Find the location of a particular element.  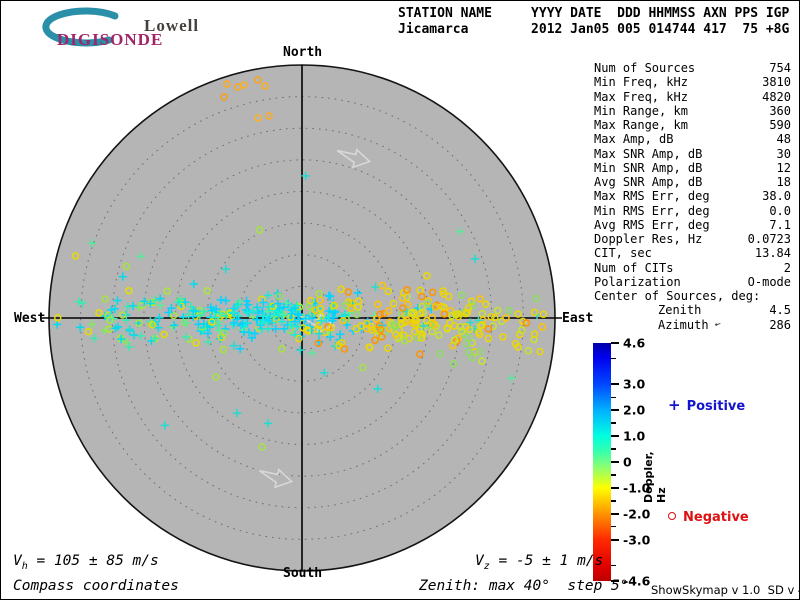

plus-marker-icon: + is located at coordinates (674, 405).